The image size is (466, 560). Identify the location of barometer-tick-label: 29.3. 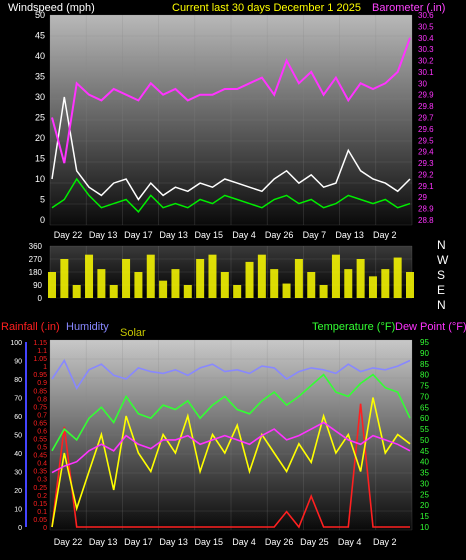
(426, 163).